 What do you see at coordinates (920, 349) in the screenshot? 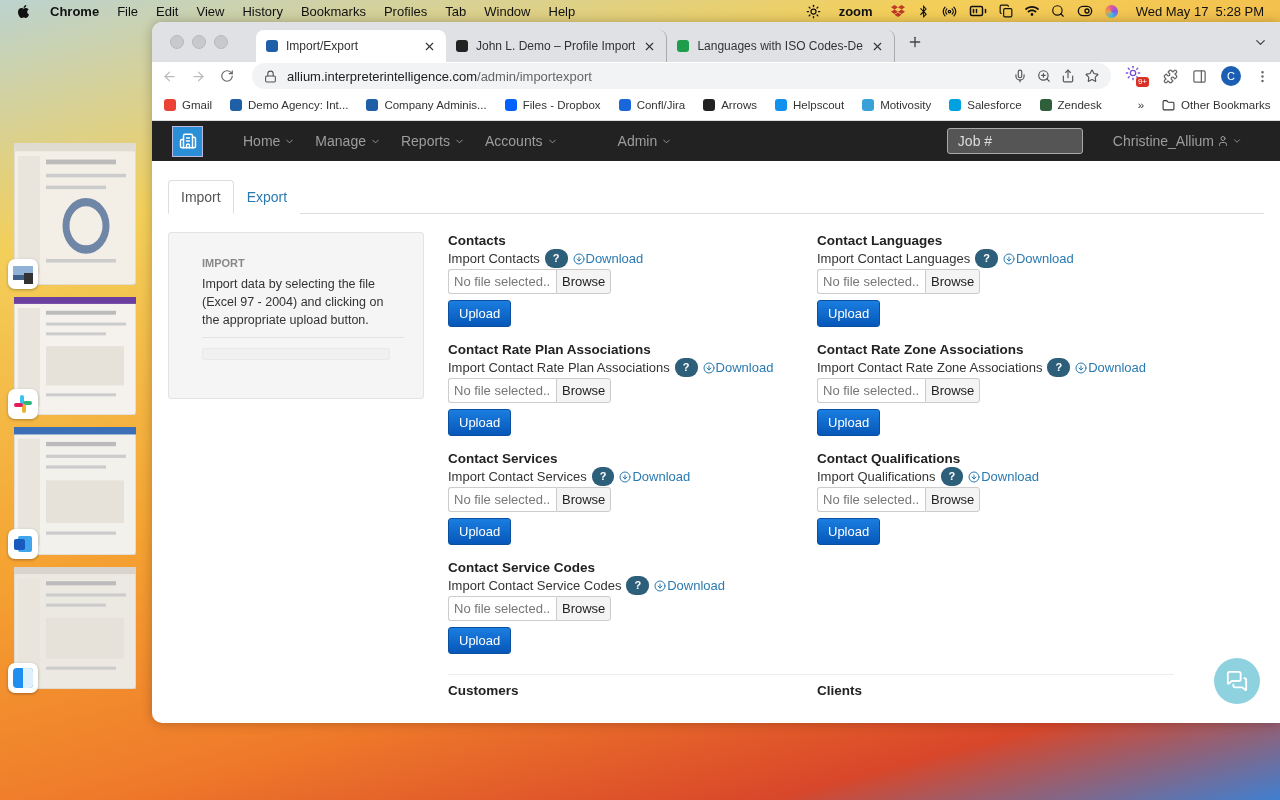
I see `section-title: Contact Rate Zone Associations` at bounding box center [920, 349].